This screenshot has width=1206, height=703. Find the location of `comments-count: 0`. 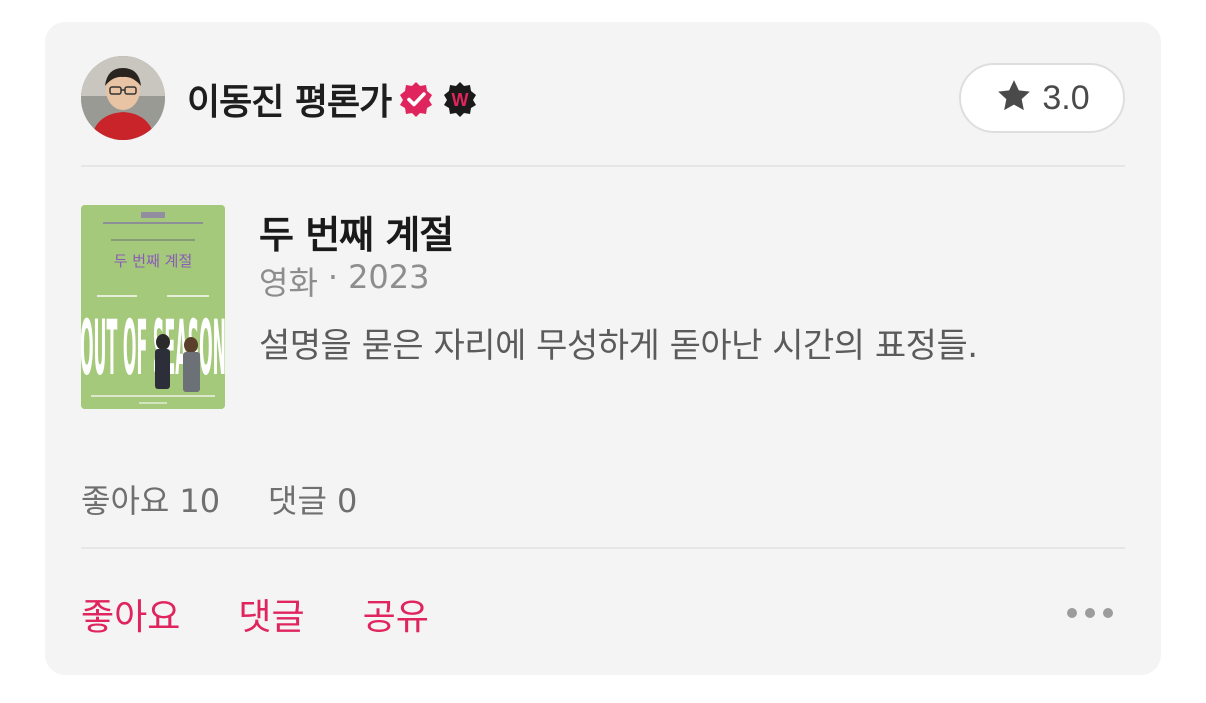

comments-count: 0 is located at coordinates (347, 501).